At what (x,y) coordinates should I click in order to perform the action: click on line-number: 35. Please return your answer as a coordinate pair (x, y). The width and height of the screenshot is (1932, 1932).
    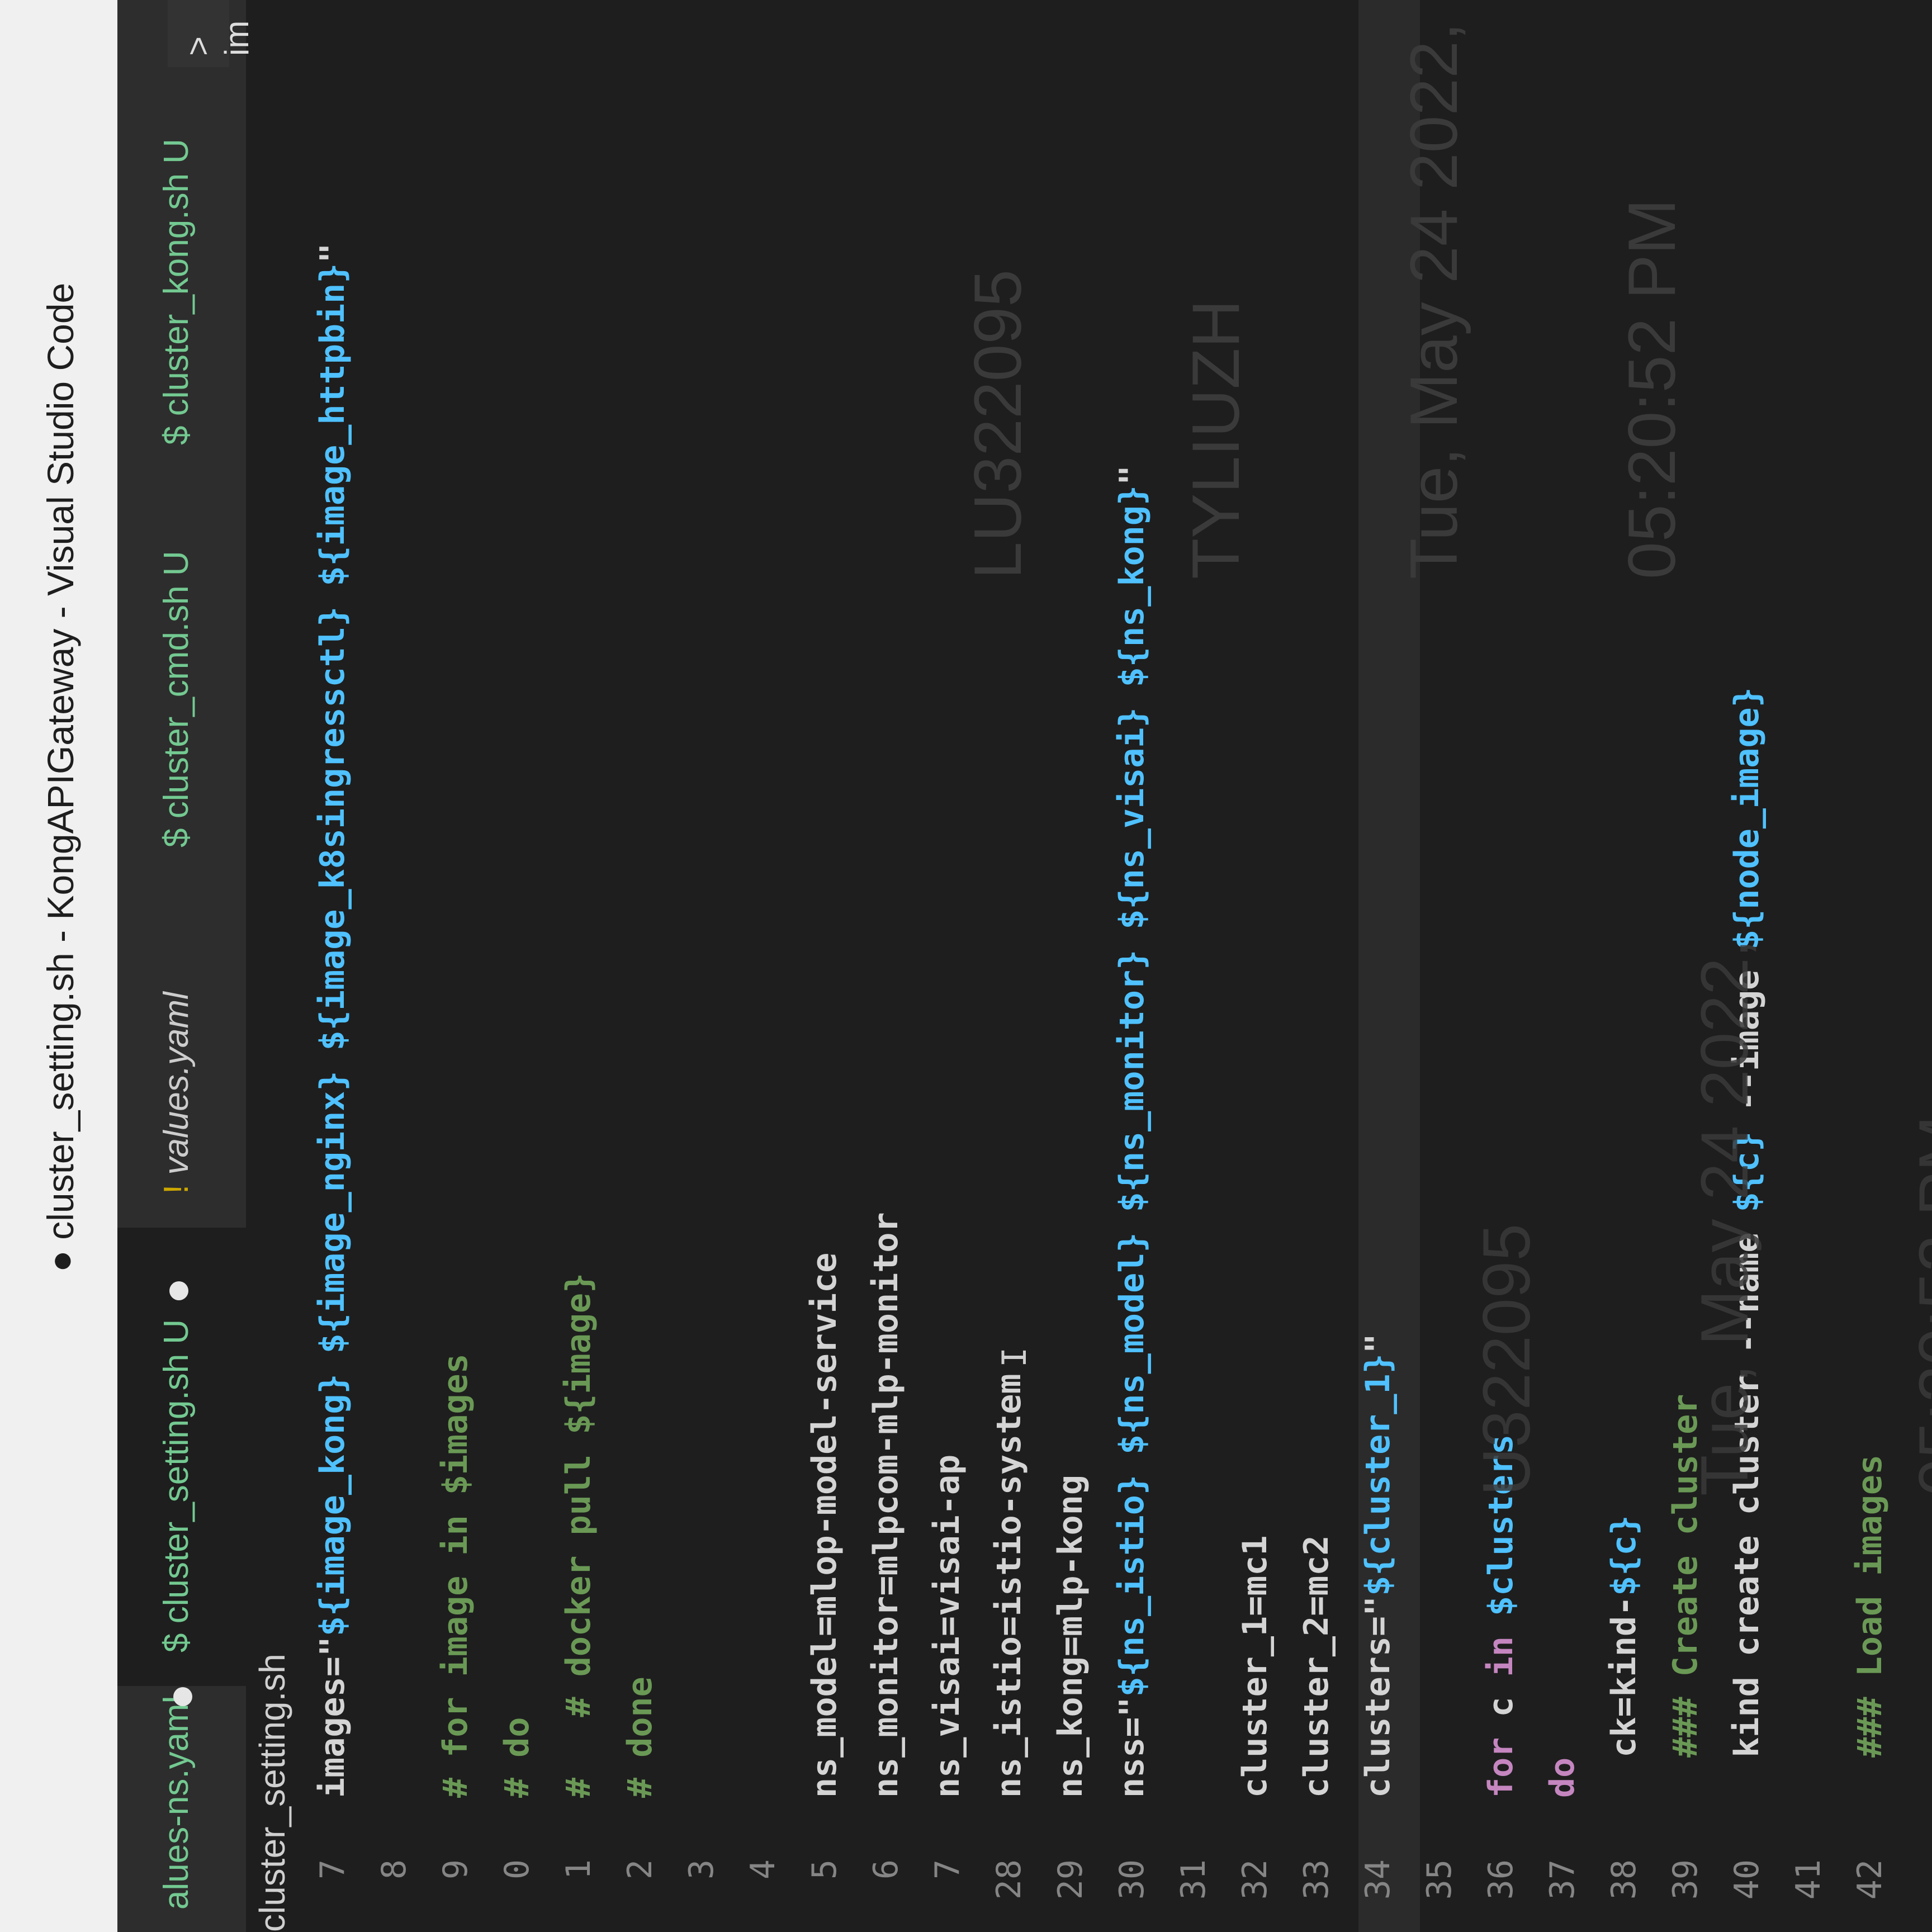
    Looking at the image, I should click on (1440, 1879).